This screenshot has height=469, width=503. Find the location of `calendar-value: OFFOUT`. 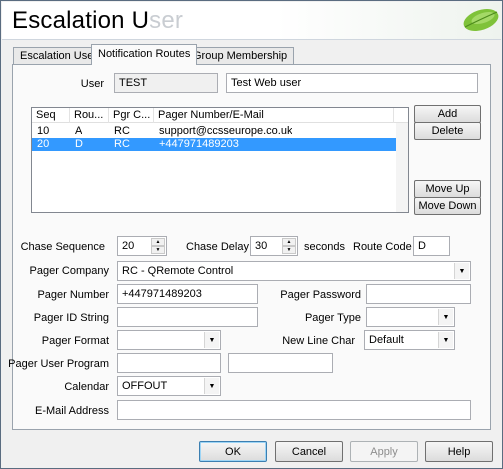

calendar-value: OFFOUT is located at coordinates (145, 386).